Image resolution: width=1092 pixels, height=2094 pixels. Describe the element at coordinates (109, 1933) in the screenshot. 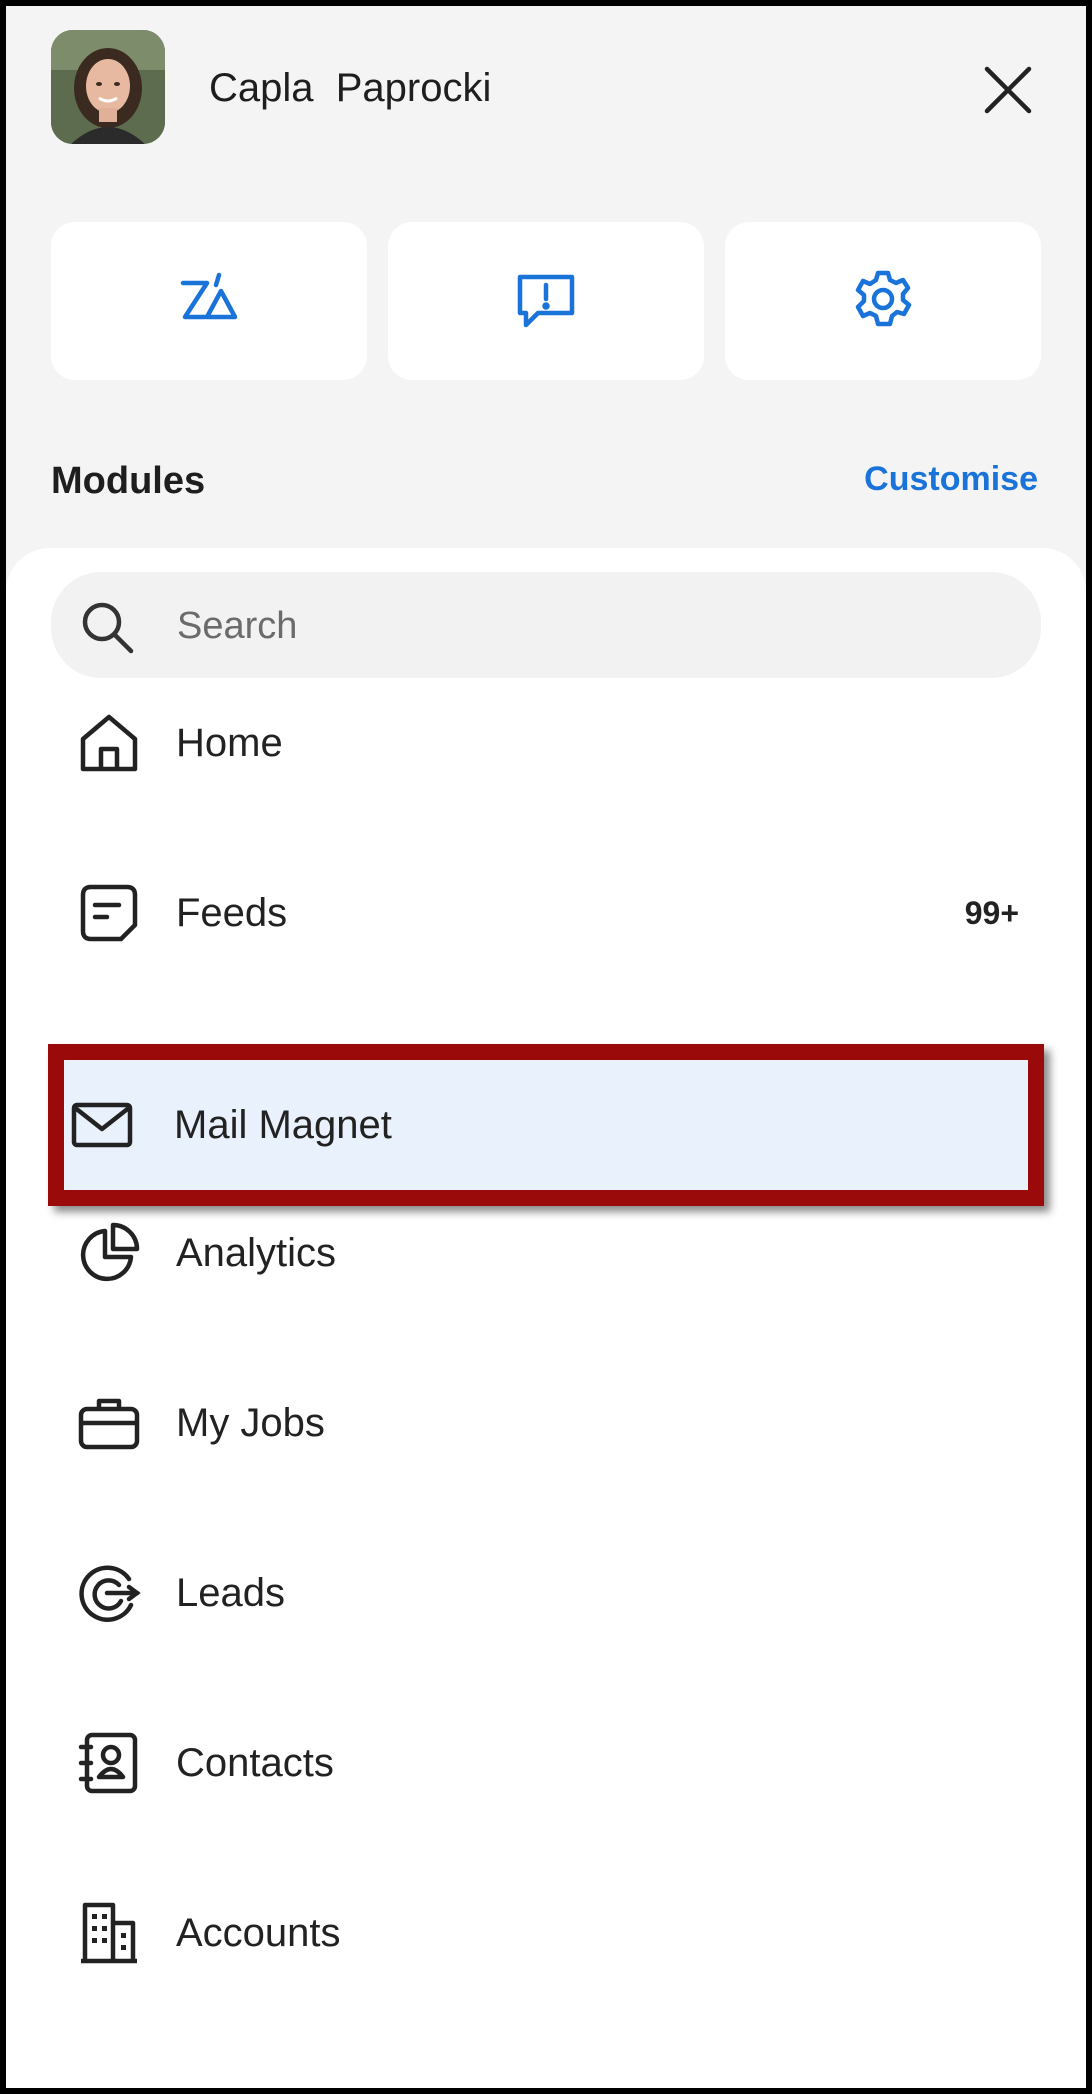

I see `building-icon` at that location.